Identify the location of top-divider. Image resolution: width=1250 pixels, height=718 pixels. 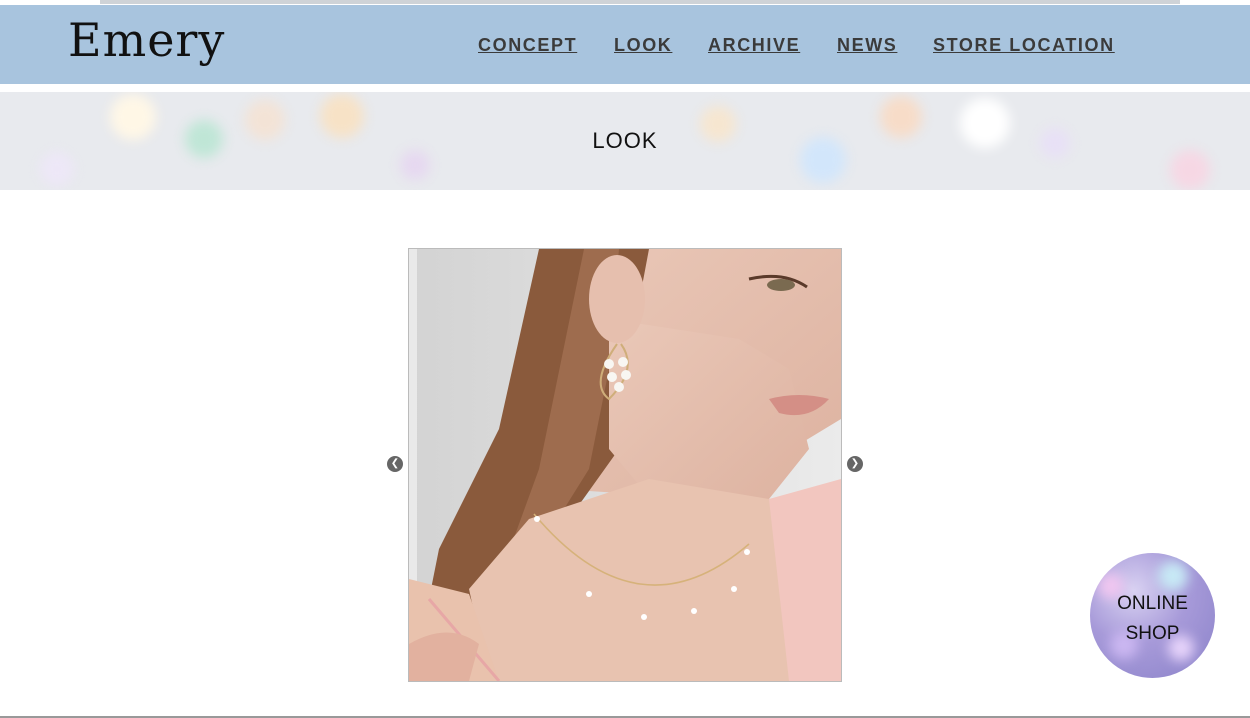
(640, 2).